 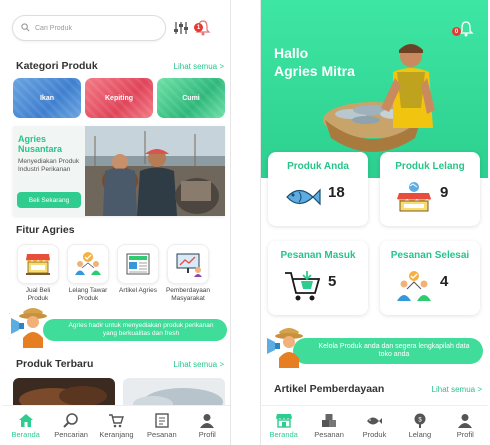 What do you see at coordinates (26, 420) in the screenshot?
I see `home-icon` at bounding box center [26, 420].